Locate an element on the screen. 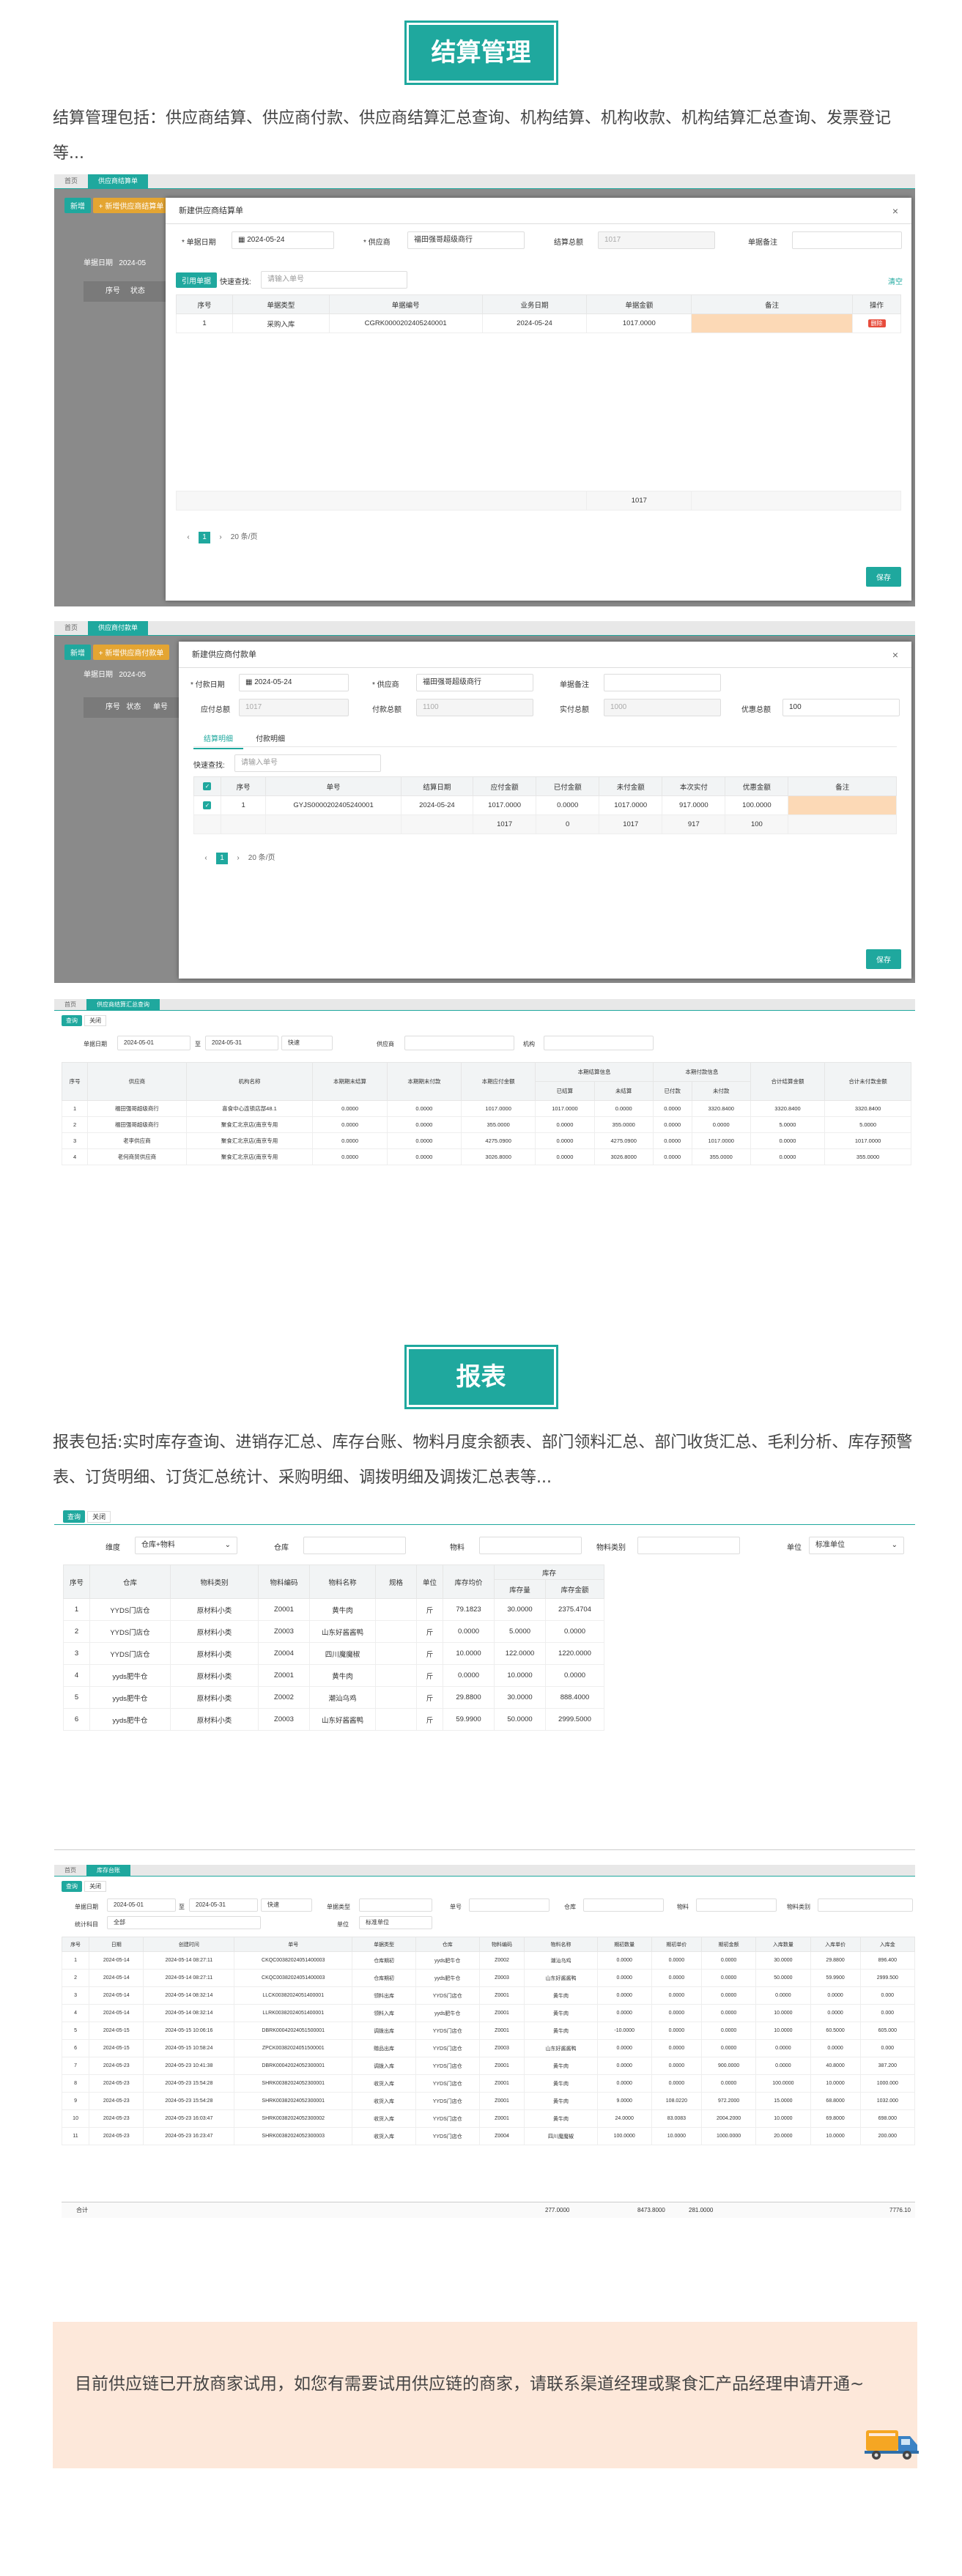 This screenshot has width=962, height=2576. select-all-checkbox: ✓ is located at coordinates (207, 786).